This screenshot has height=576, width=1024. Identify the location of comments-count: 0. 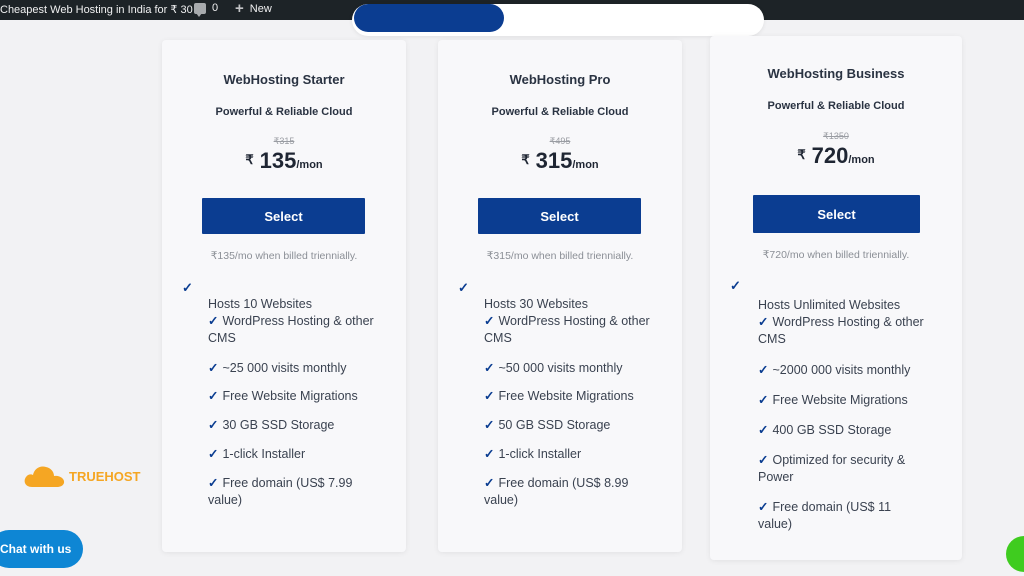
(215, 8).